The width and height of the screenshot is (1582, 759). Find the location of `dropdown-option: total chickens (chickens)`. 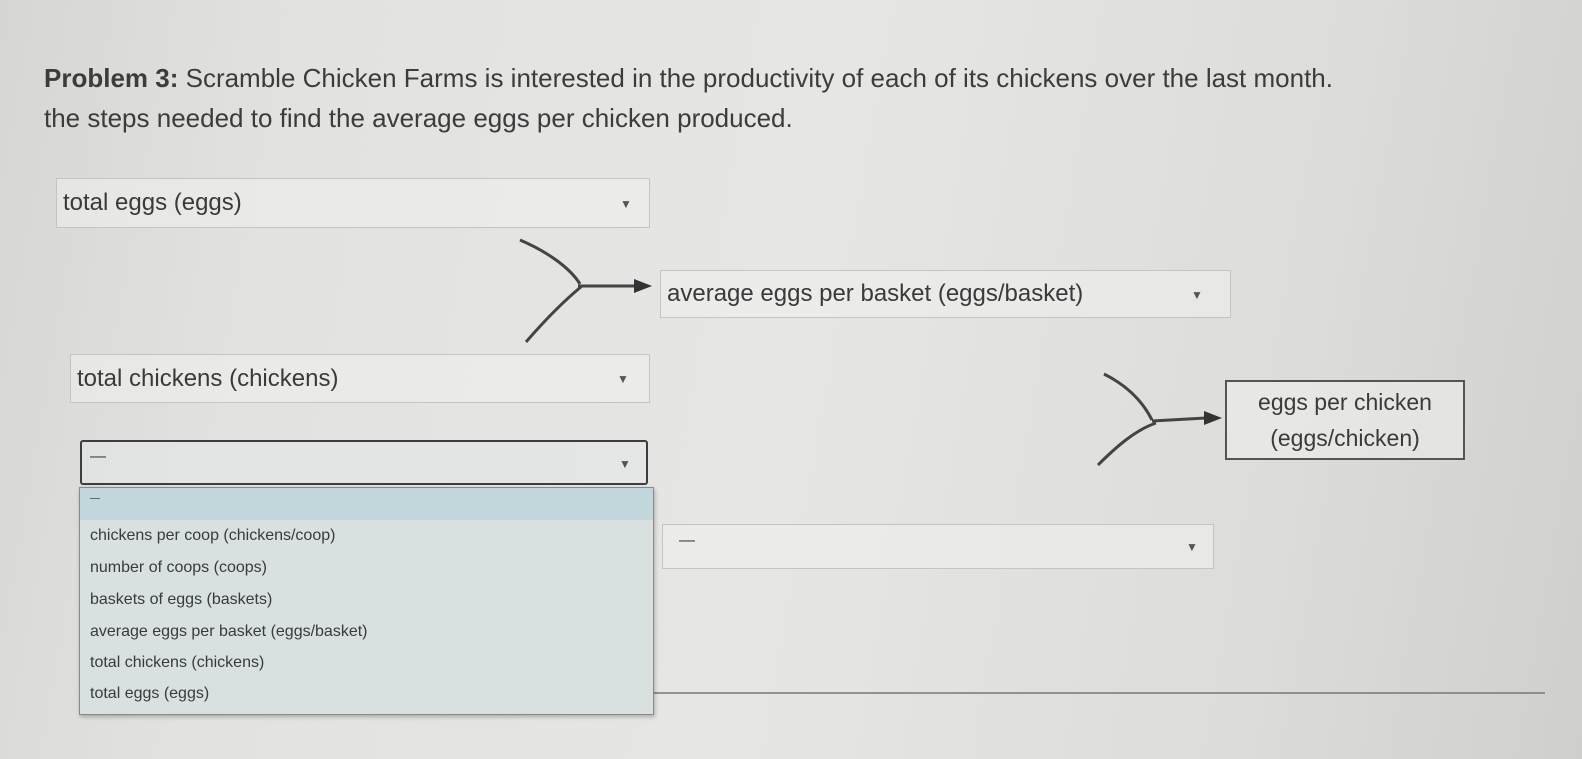

dropdown-option: total chickens (chickens) is located at coordinates (177, 663).